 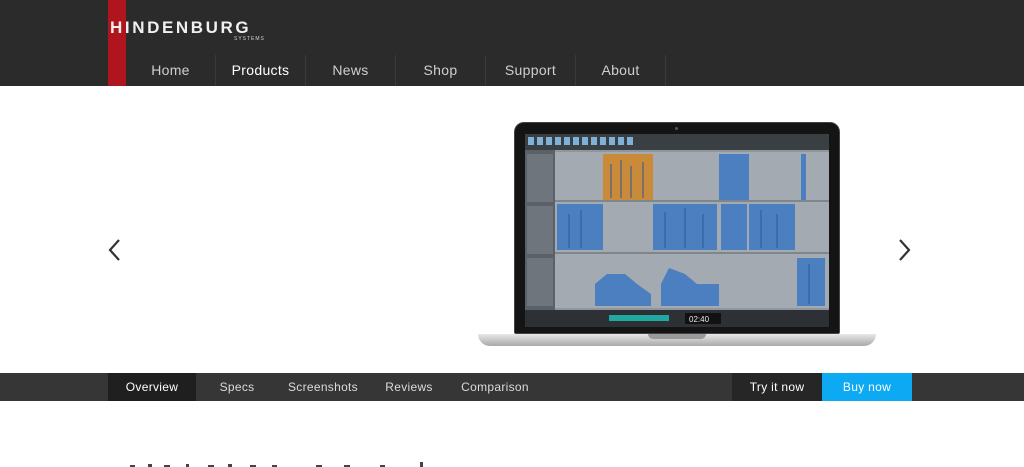 I want to click on nav-item-news: News, so click(x=351, y=70).